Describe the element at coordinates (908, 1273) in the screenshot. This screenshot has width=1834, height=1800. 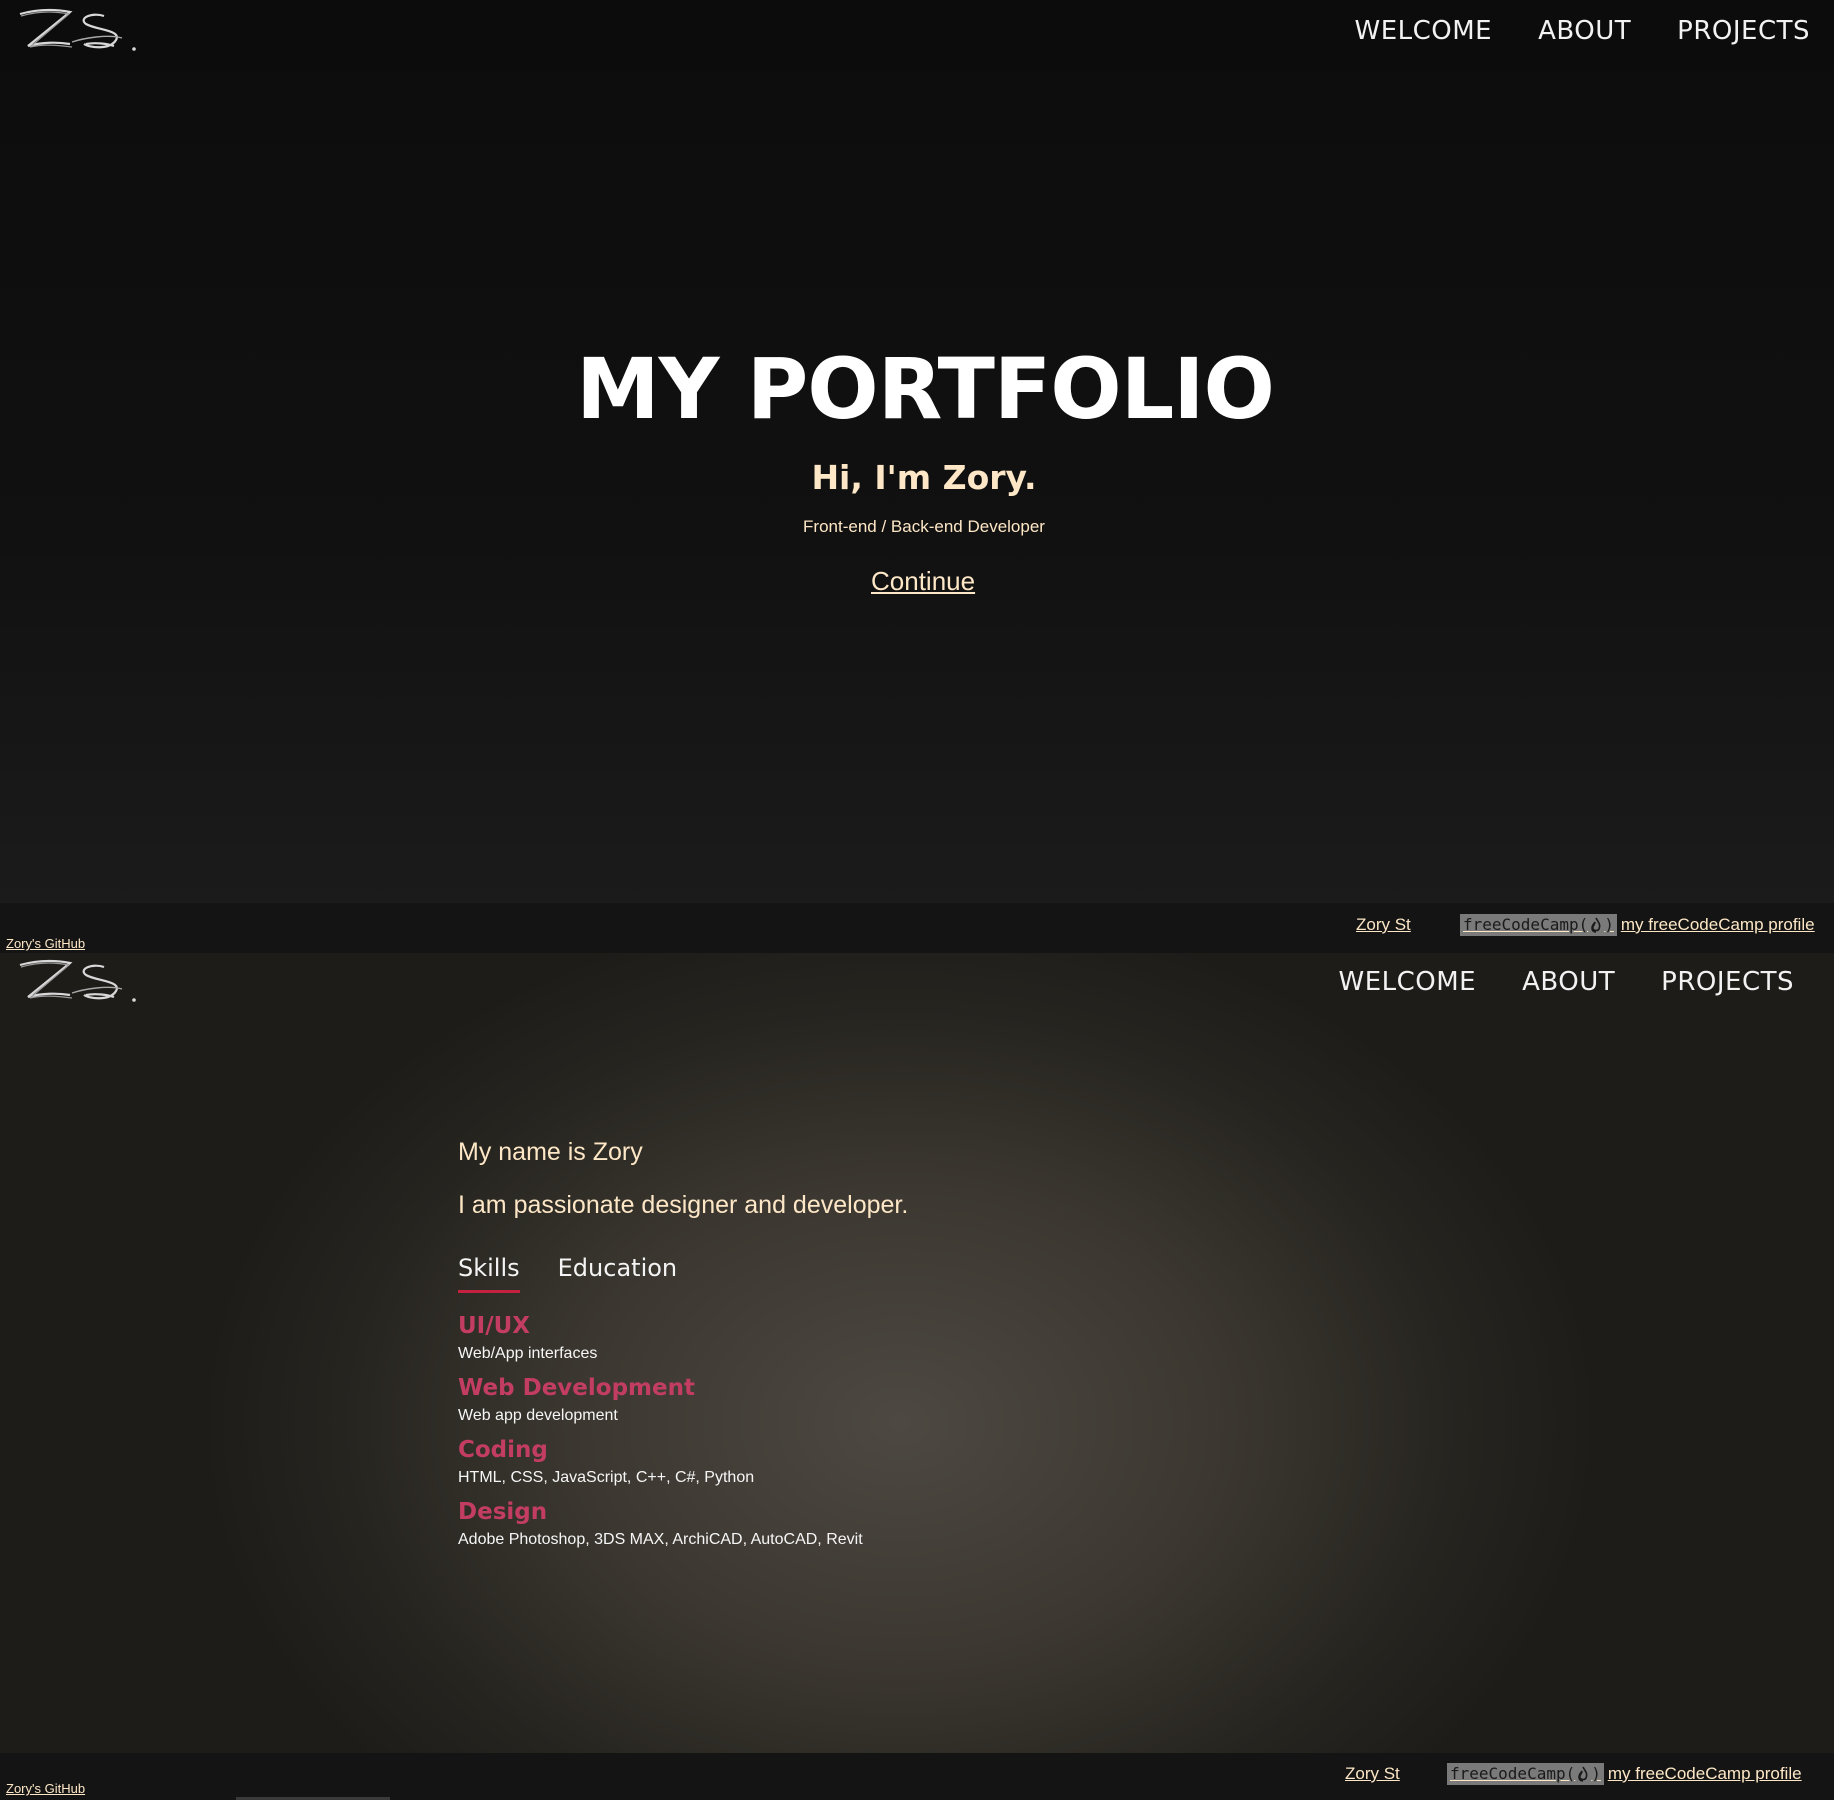
I see `about-tabs: Skills Education` at that location.